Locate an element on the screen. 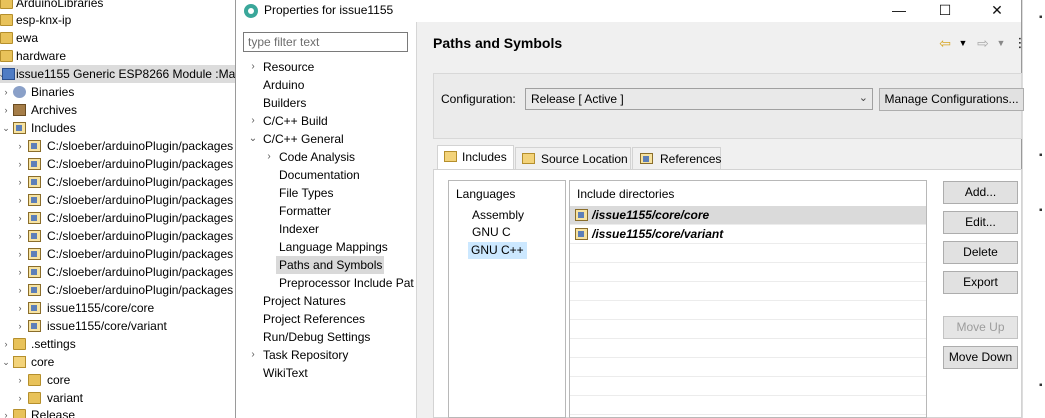 Image resolution: width=1045 pixels, height=418 pixels. move-down-button: Move Down is located at coordinates (980, 357).